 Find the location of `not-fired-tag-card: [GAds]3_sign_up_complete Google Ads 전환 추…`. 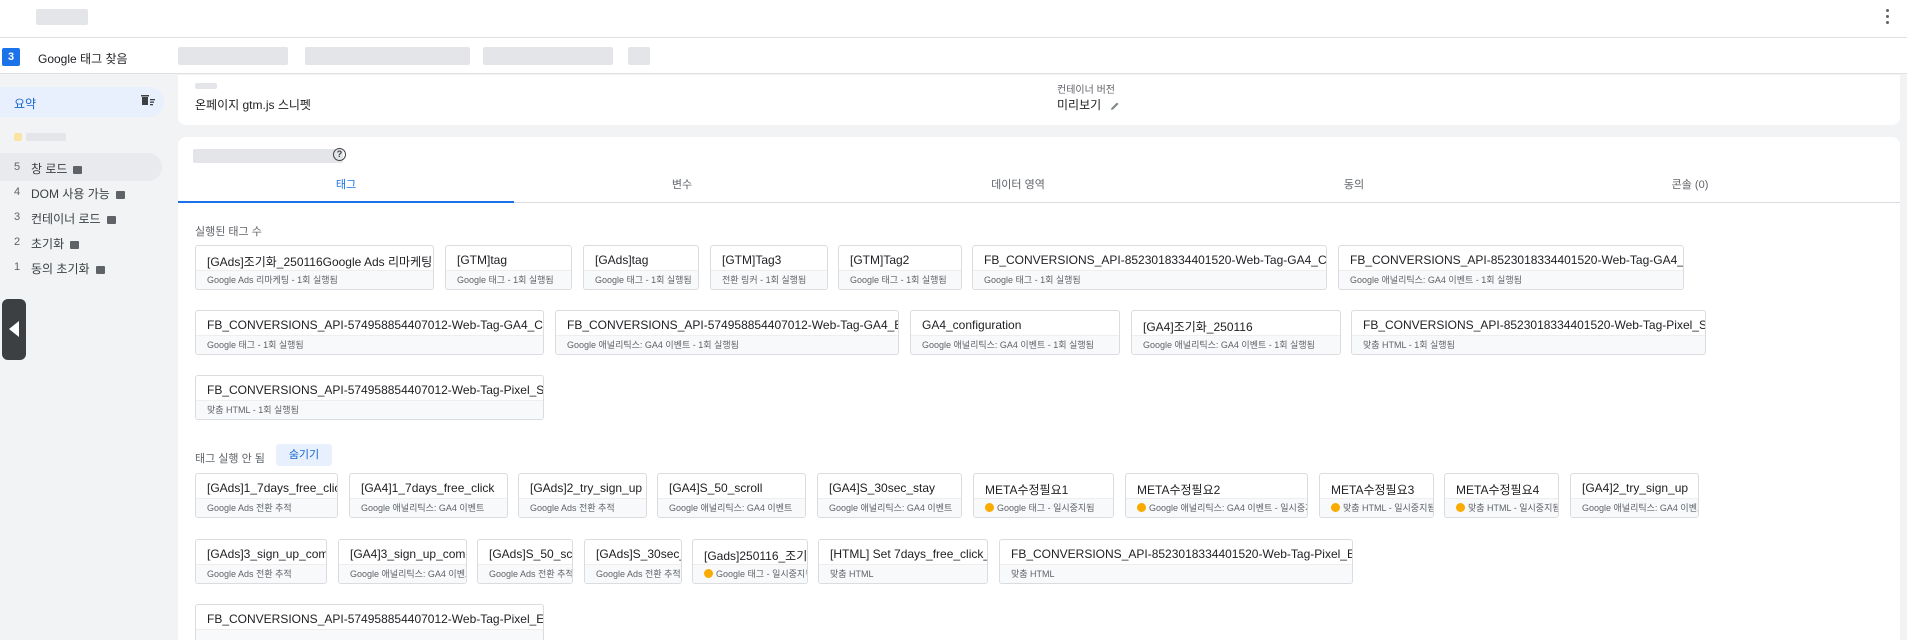

not-fired-tag-card: [GAds]3_sign_up_complete Google Ads 전환 추… is located at coordinates (261, 561).